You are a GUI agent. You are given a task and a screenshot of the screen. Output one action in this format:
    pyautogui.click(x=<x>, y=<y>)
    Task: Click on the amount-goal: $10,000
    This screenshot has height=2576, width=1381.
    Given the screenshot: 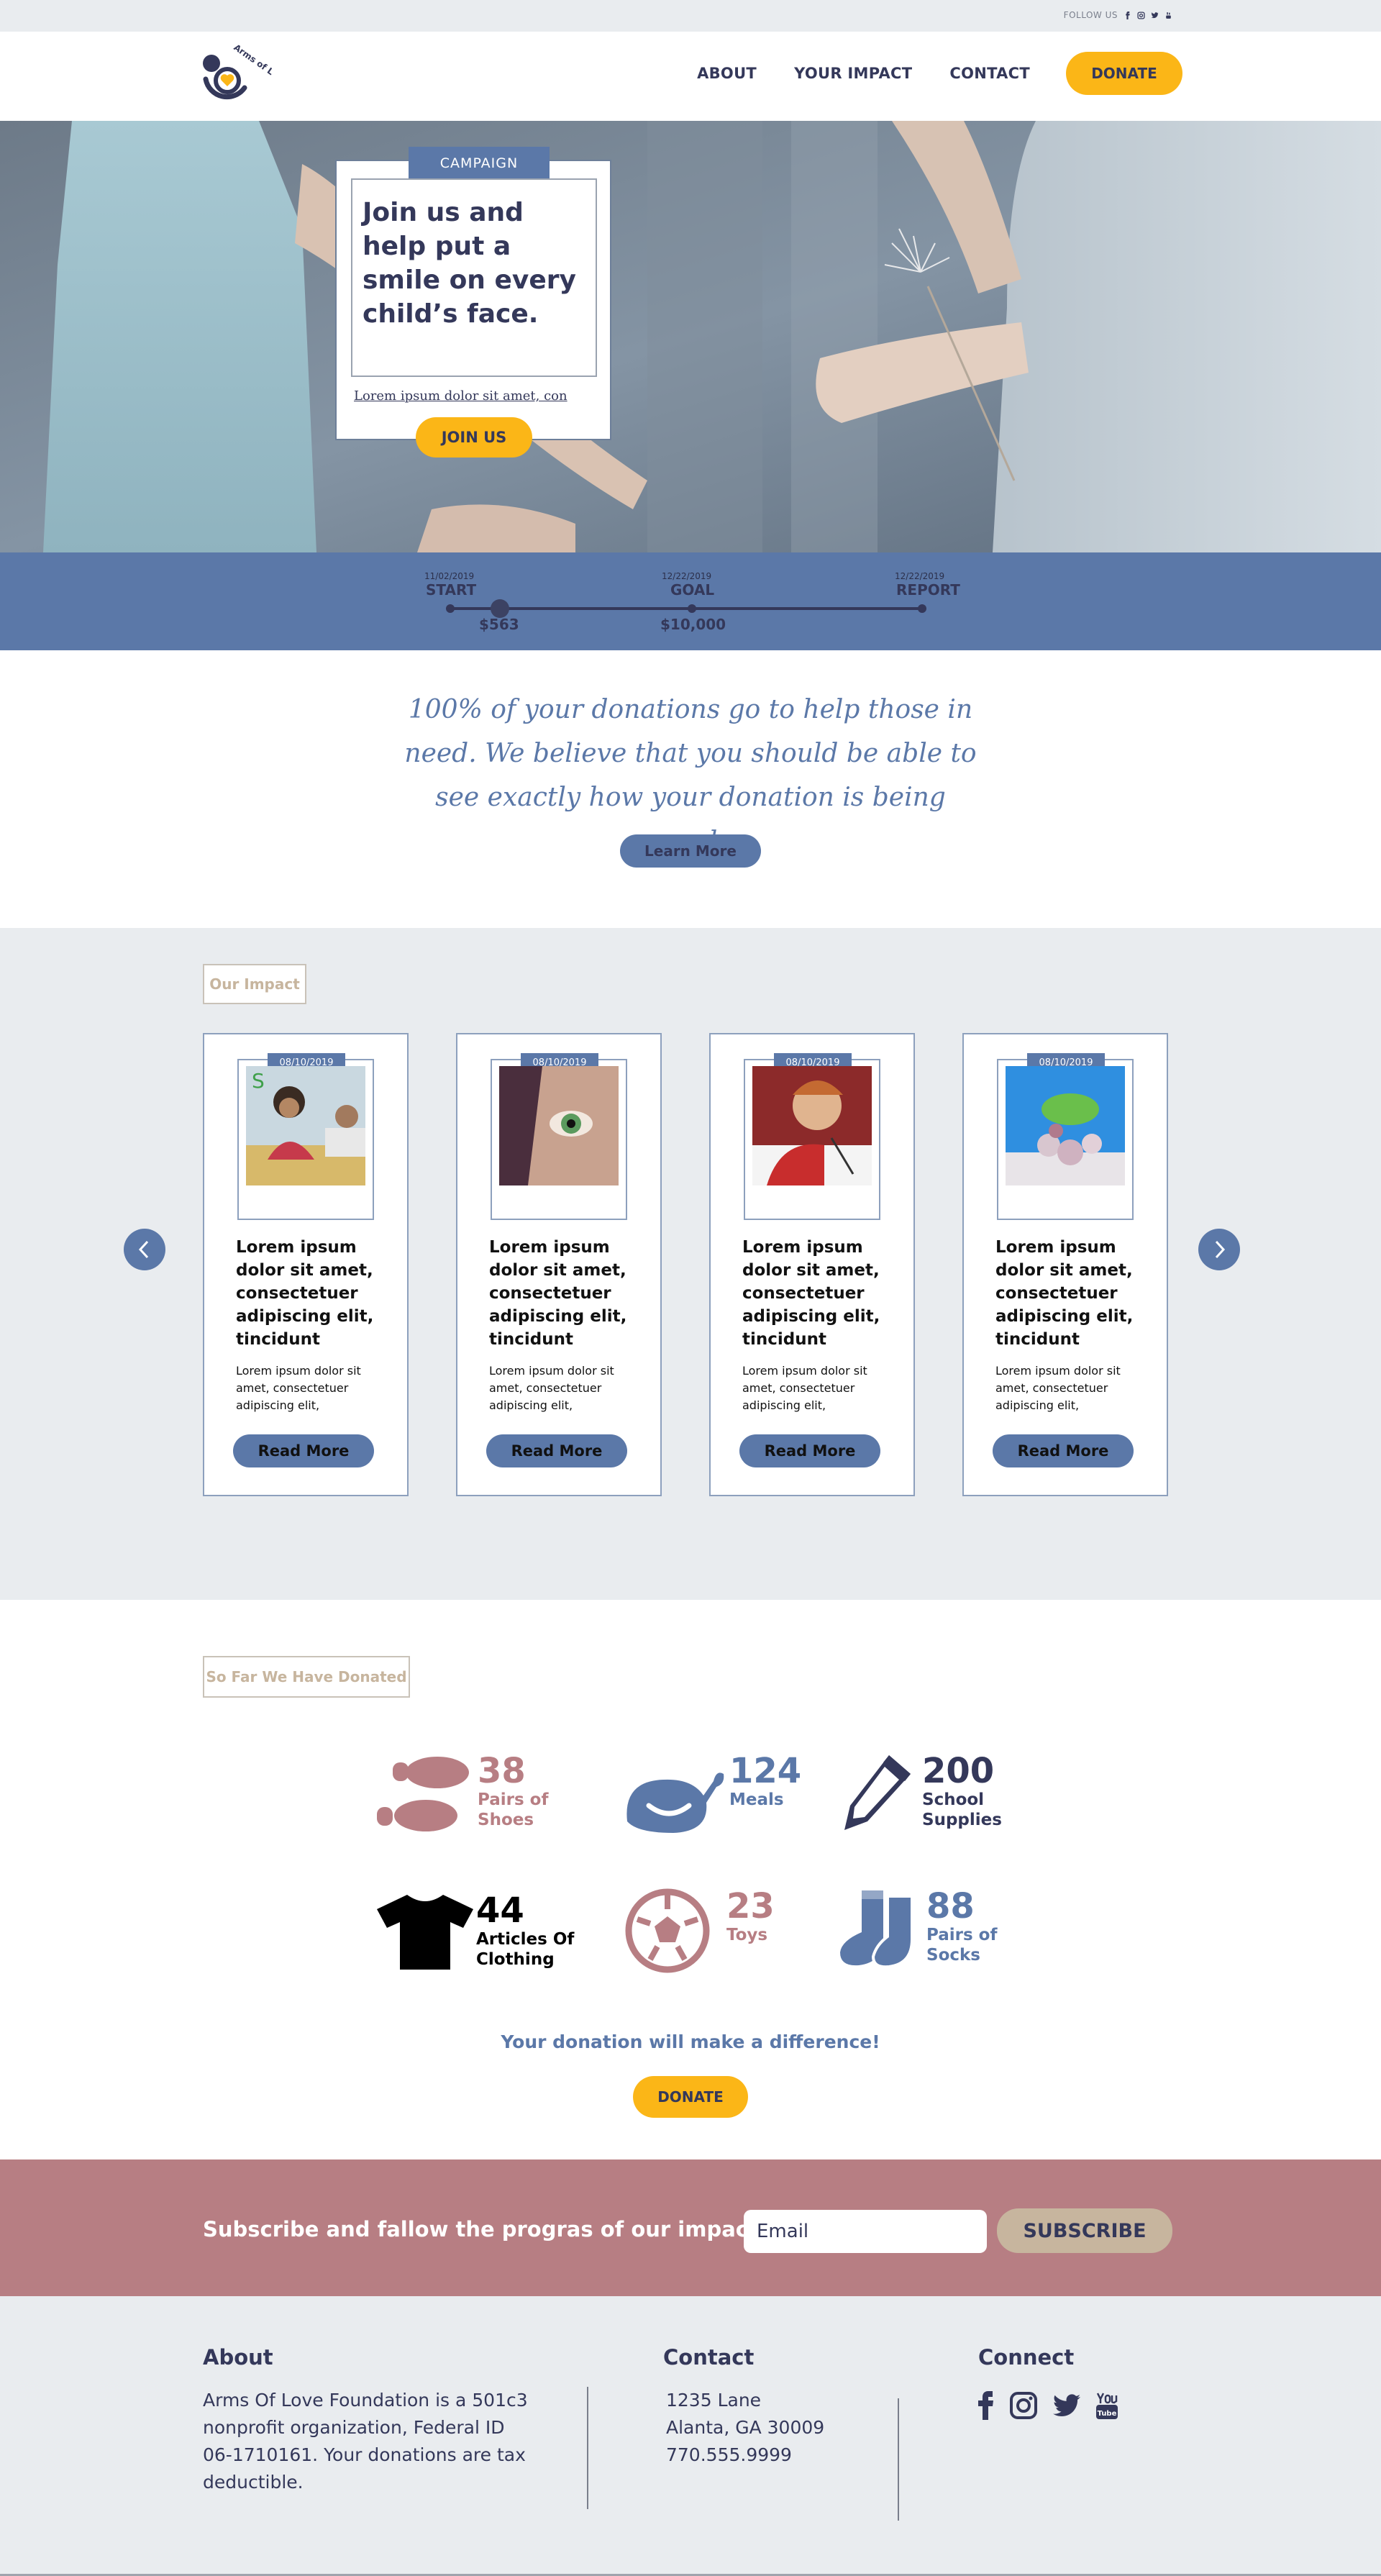 What is the action you would take?
    pyautogui.click(x=693, y=624)
    